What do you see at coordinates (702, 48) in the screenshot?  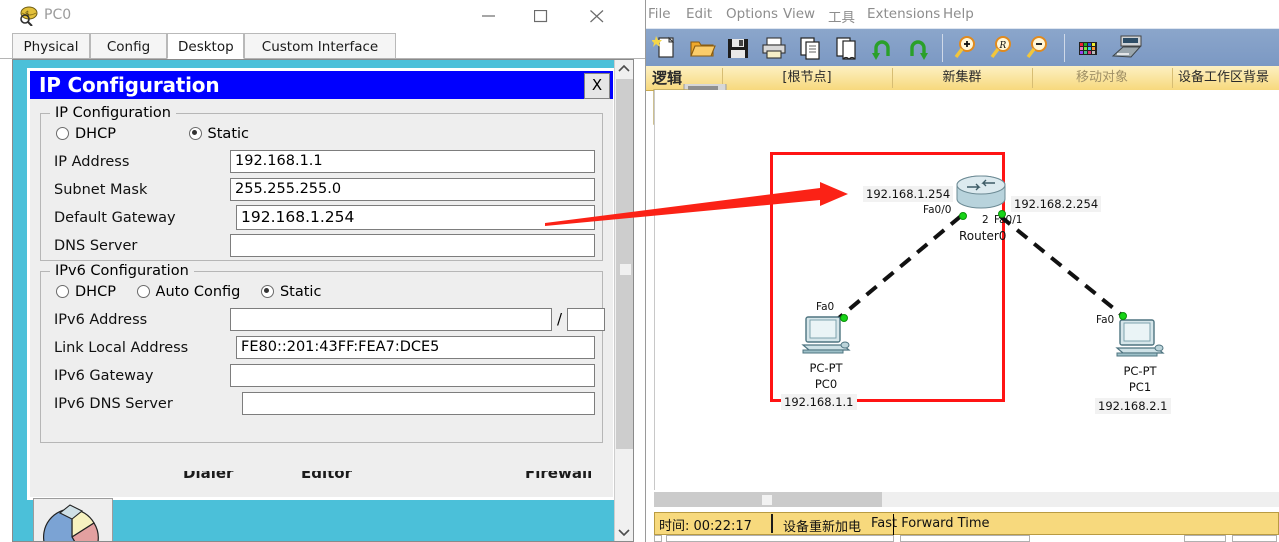 I see `open-folder-icon` at bounding box center [702, 48].